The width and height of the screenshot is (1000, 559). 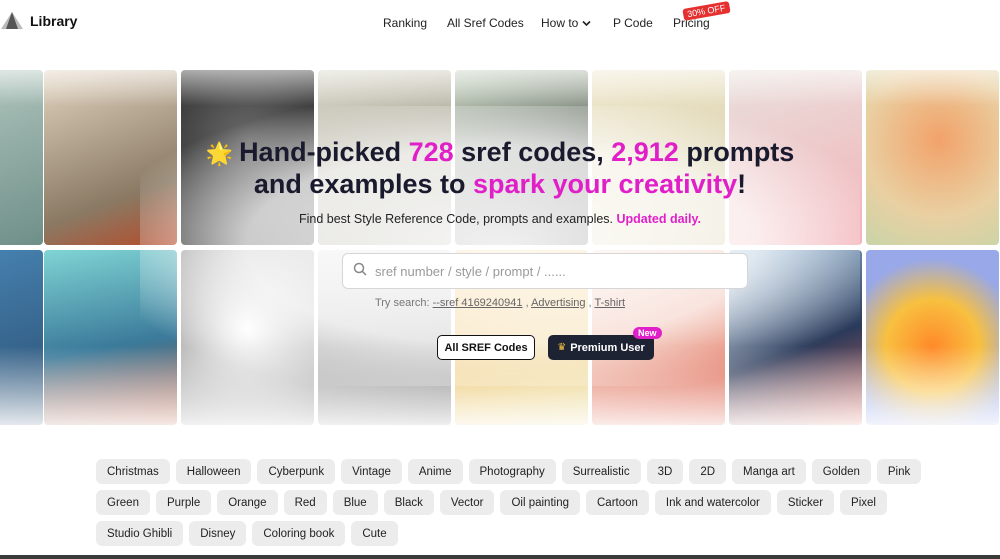 I want to click on tag-chip: Cartoon, so click(x=617, y=502).